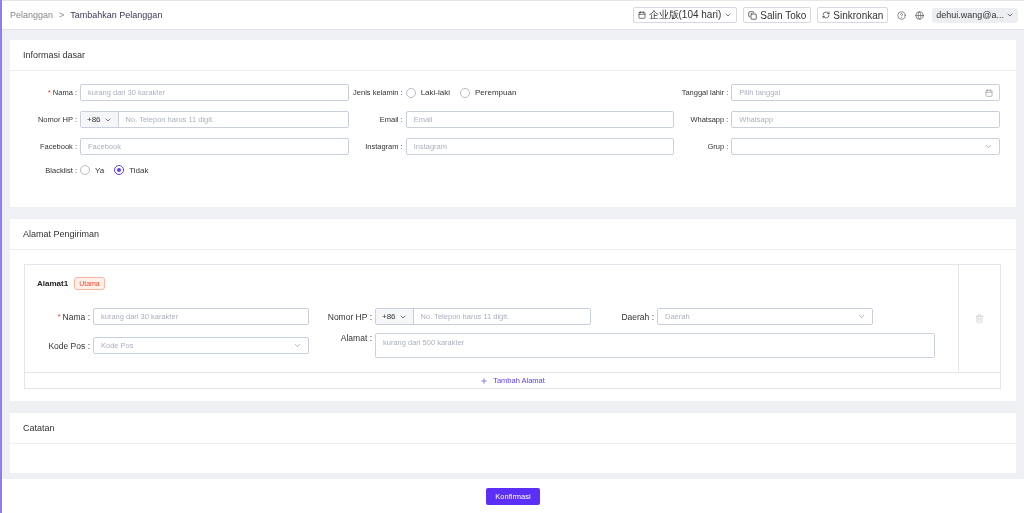 Image resolution: width=1024 pixels, height=513 pixels. I want to click on section-title: Alamat Pengiriman, so click(513, 234).